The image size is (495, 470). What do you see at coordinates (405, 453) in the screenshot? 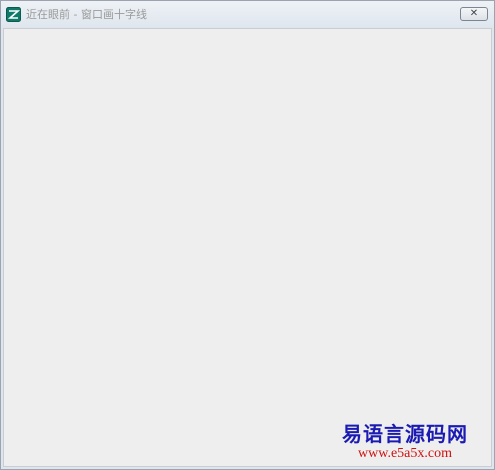
I see `watermark-url: www.e5a5x.com` at bounding box center [405, 453].